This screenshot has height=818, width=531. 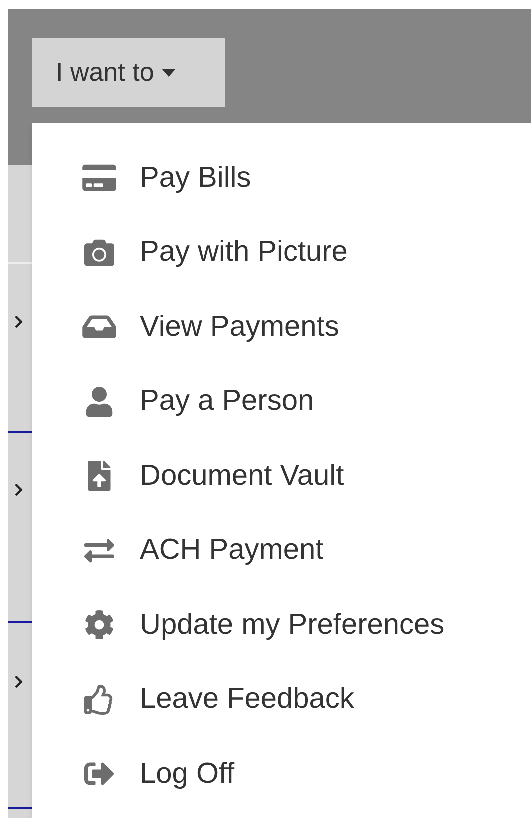 I want to click on menu-item: Pay a Person, so click(x=281, y=401).